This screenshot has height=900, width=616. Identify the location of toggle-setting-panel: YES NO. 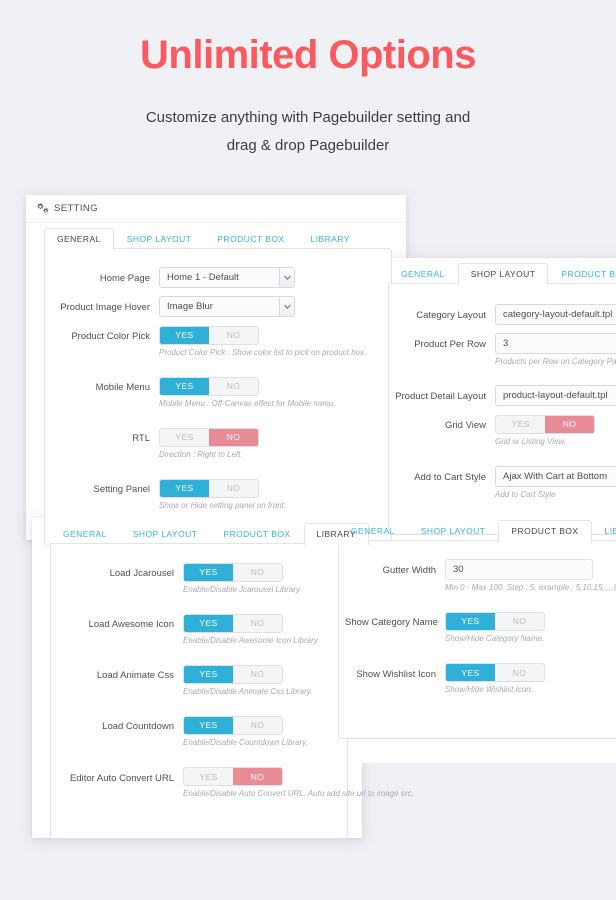
(209, 489).